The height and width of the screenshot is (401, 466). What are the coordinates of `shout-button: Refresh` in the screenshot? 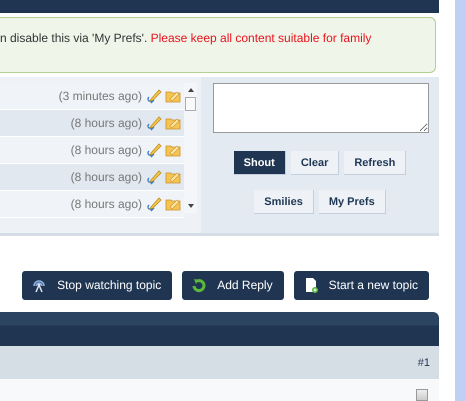 It's located at (375, 163).